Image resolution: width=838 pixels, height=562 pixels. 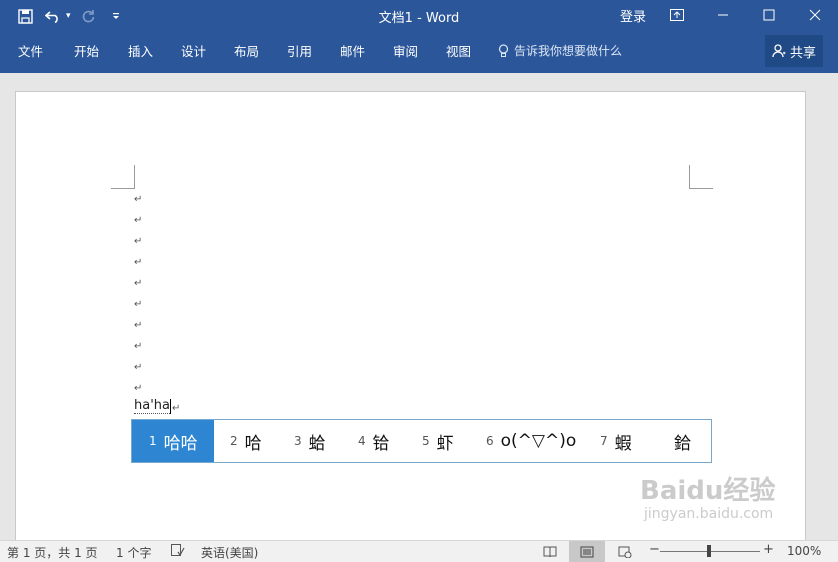 I want to click on page-count: 第 1 页，共 1 页, so click(x=52, y=552).